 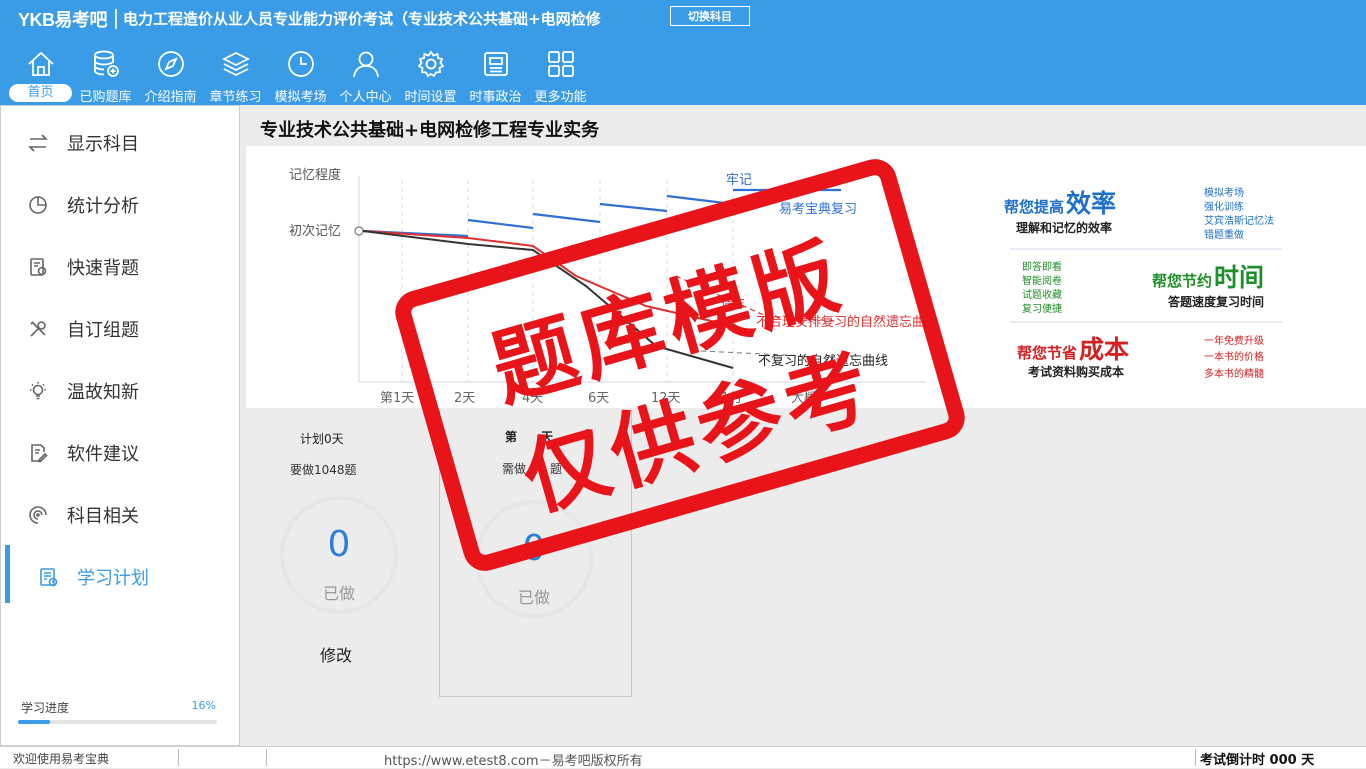 What do you see at coordinates (170, 97) in the screenshot?
I see `nav-label: 介绍指南` at bounding box center [170, 97].